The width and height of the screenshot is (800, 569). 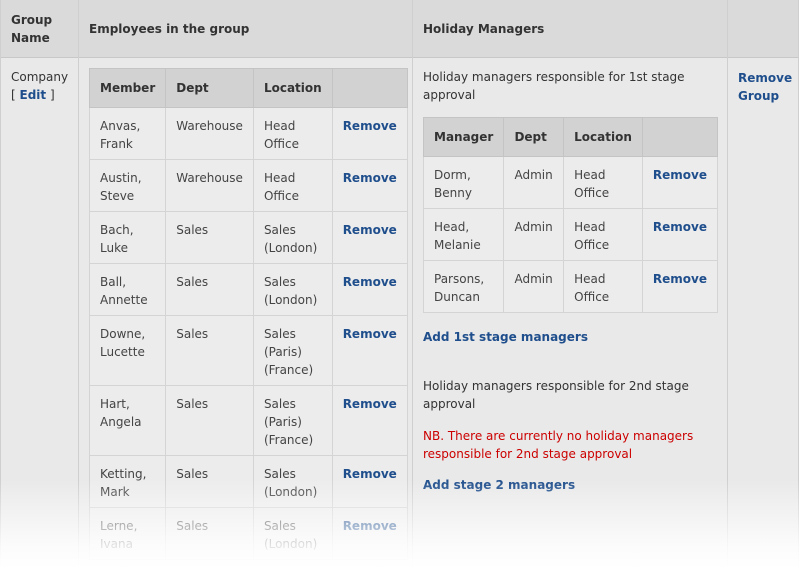 I want to click on manager-name: Head, Melanie, so click(x=463, y=234).